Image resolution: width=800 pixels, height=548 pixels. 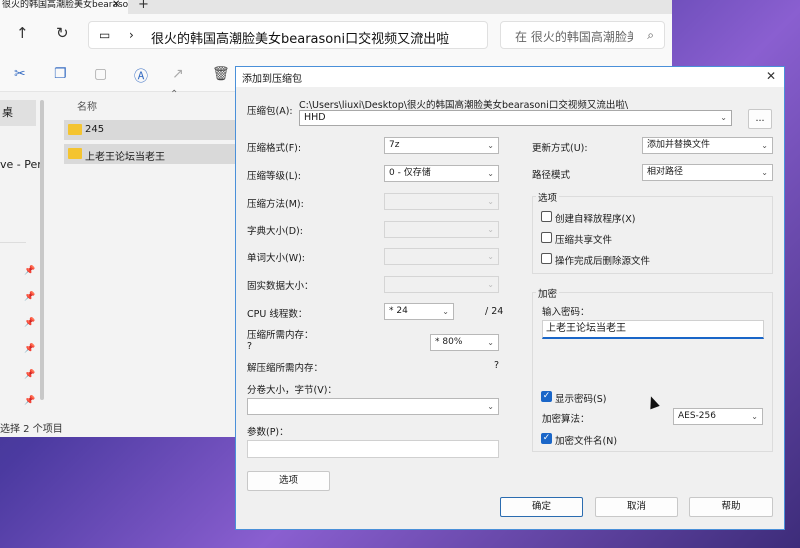 I want to click on archive-name-input: HHD ⌄, so click(x=515, y=118).